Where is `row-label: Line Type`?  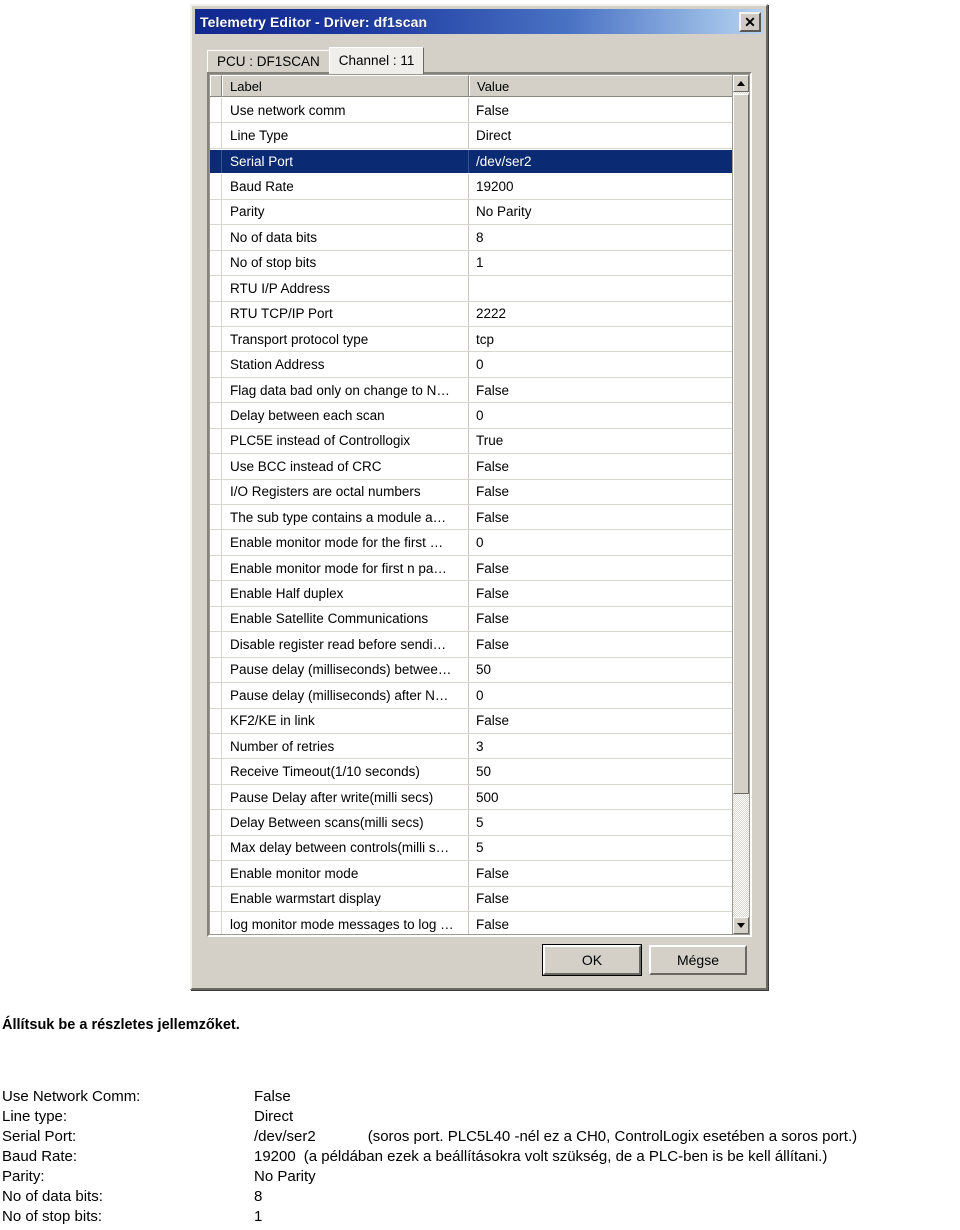 row-label: Line Type is located at coordinates (345, 135).